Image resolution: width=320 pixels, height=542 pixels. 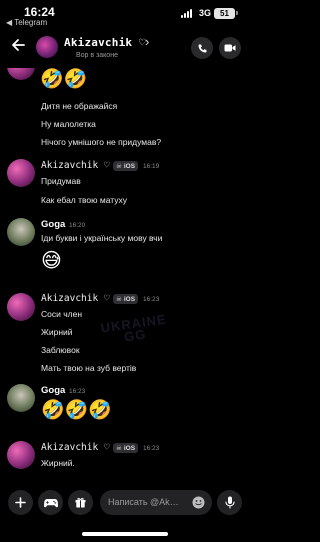 What do you see at coordinates (133, 328) in the screenshot?
I see `watermark-logo: UKRAINE GG` at bounding box center [133, 328].